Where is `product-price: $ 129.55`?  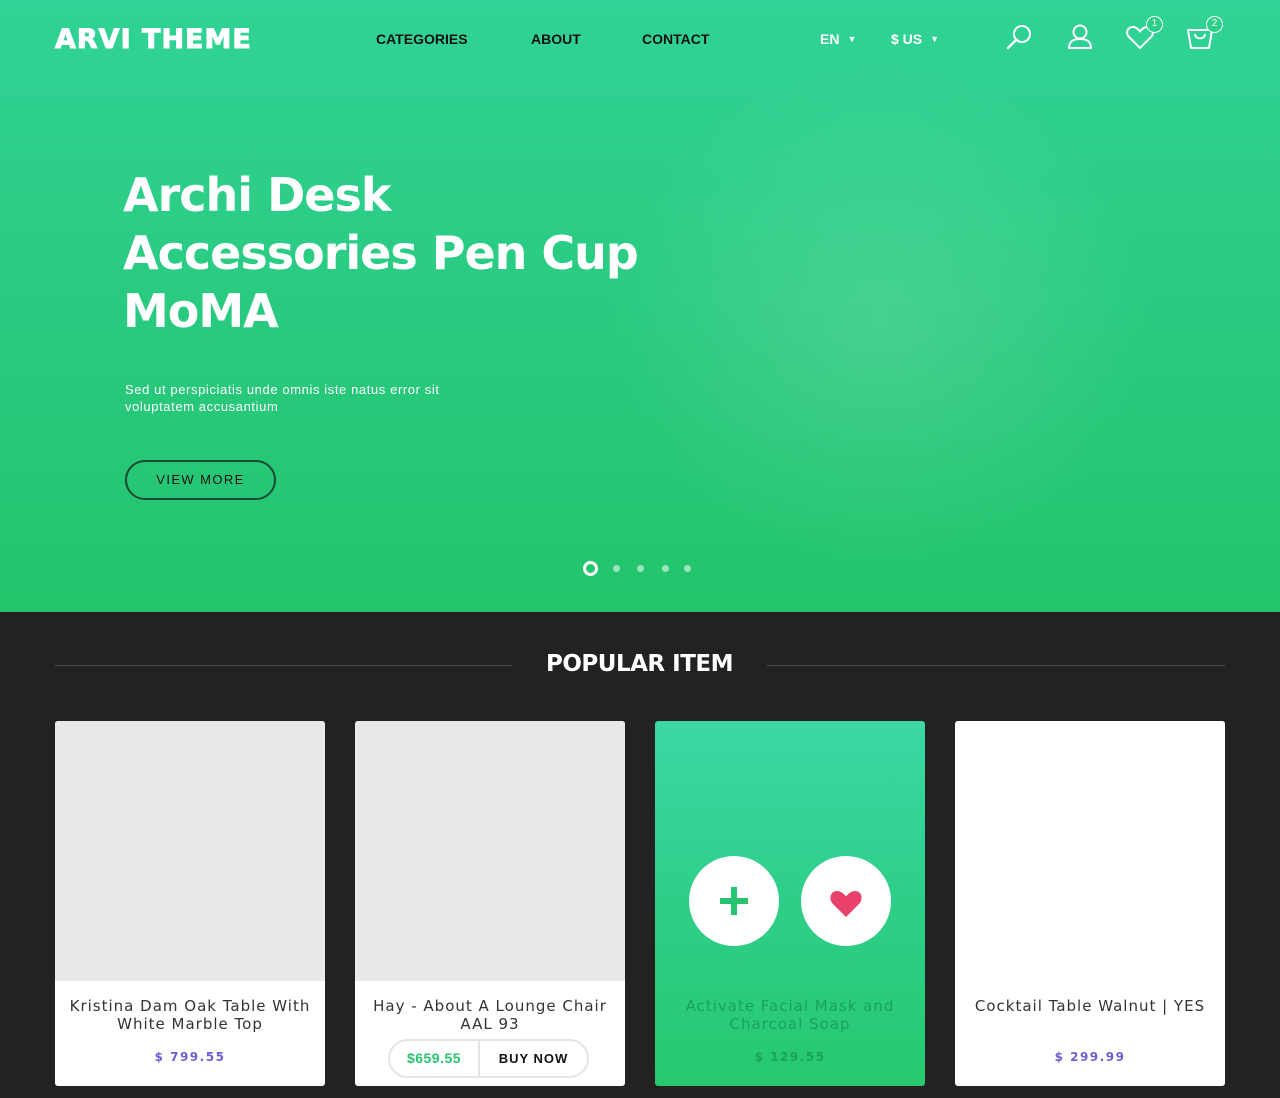
product-price: $ 129.55 is located at coordinates (790, 1057).